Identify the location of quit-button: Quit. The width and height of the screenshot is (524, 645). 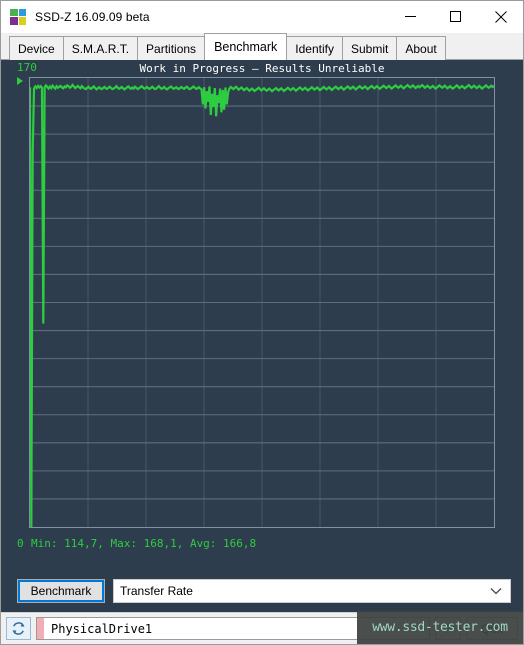
(492, 628).